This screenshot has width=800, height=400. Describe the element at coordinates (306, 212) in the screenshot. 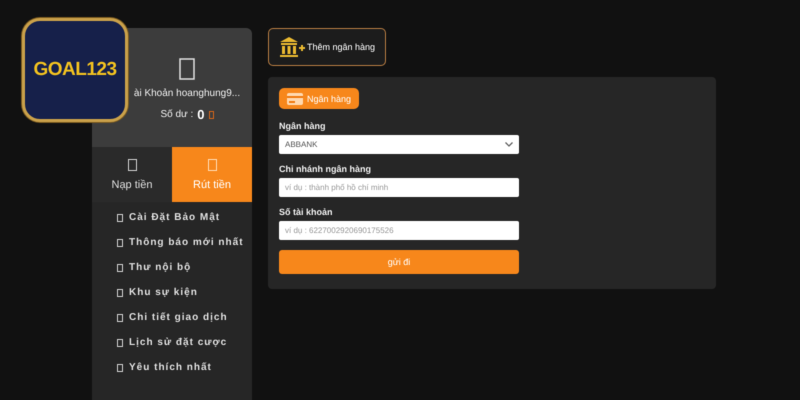

I see `field-label: Số tài khoản` at that location.